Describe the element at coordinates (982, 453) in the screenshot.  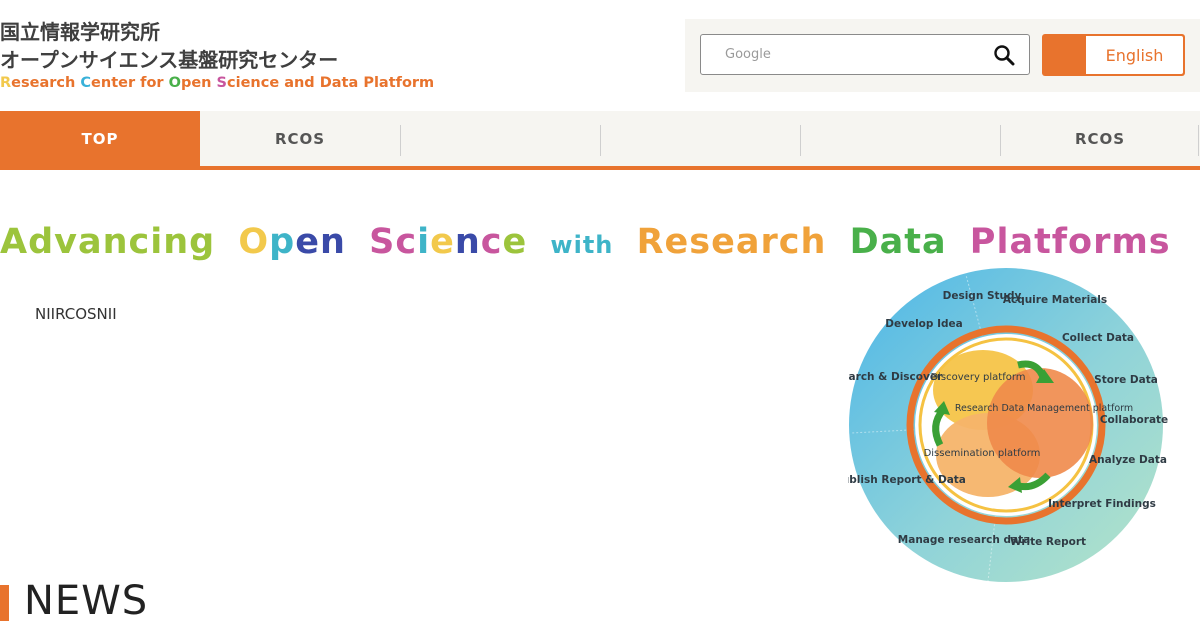
I see `dissemination-platform-label: Dissemination platform` at that location.